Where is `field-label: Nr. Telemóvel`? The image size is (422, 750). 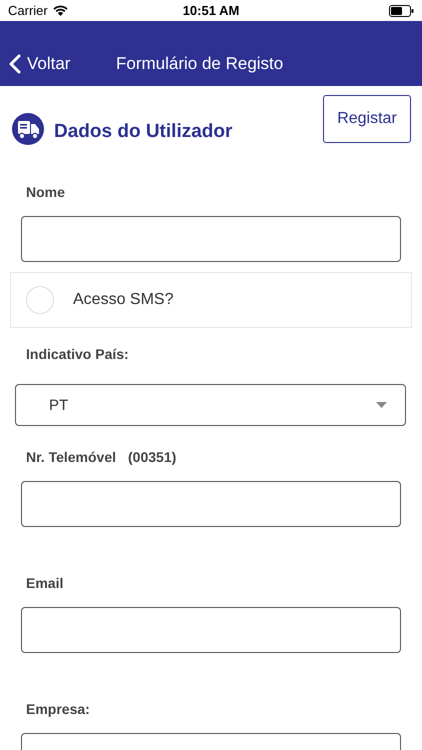 field-label: Nr. Telemóvel is located at coordinates (71, 457).